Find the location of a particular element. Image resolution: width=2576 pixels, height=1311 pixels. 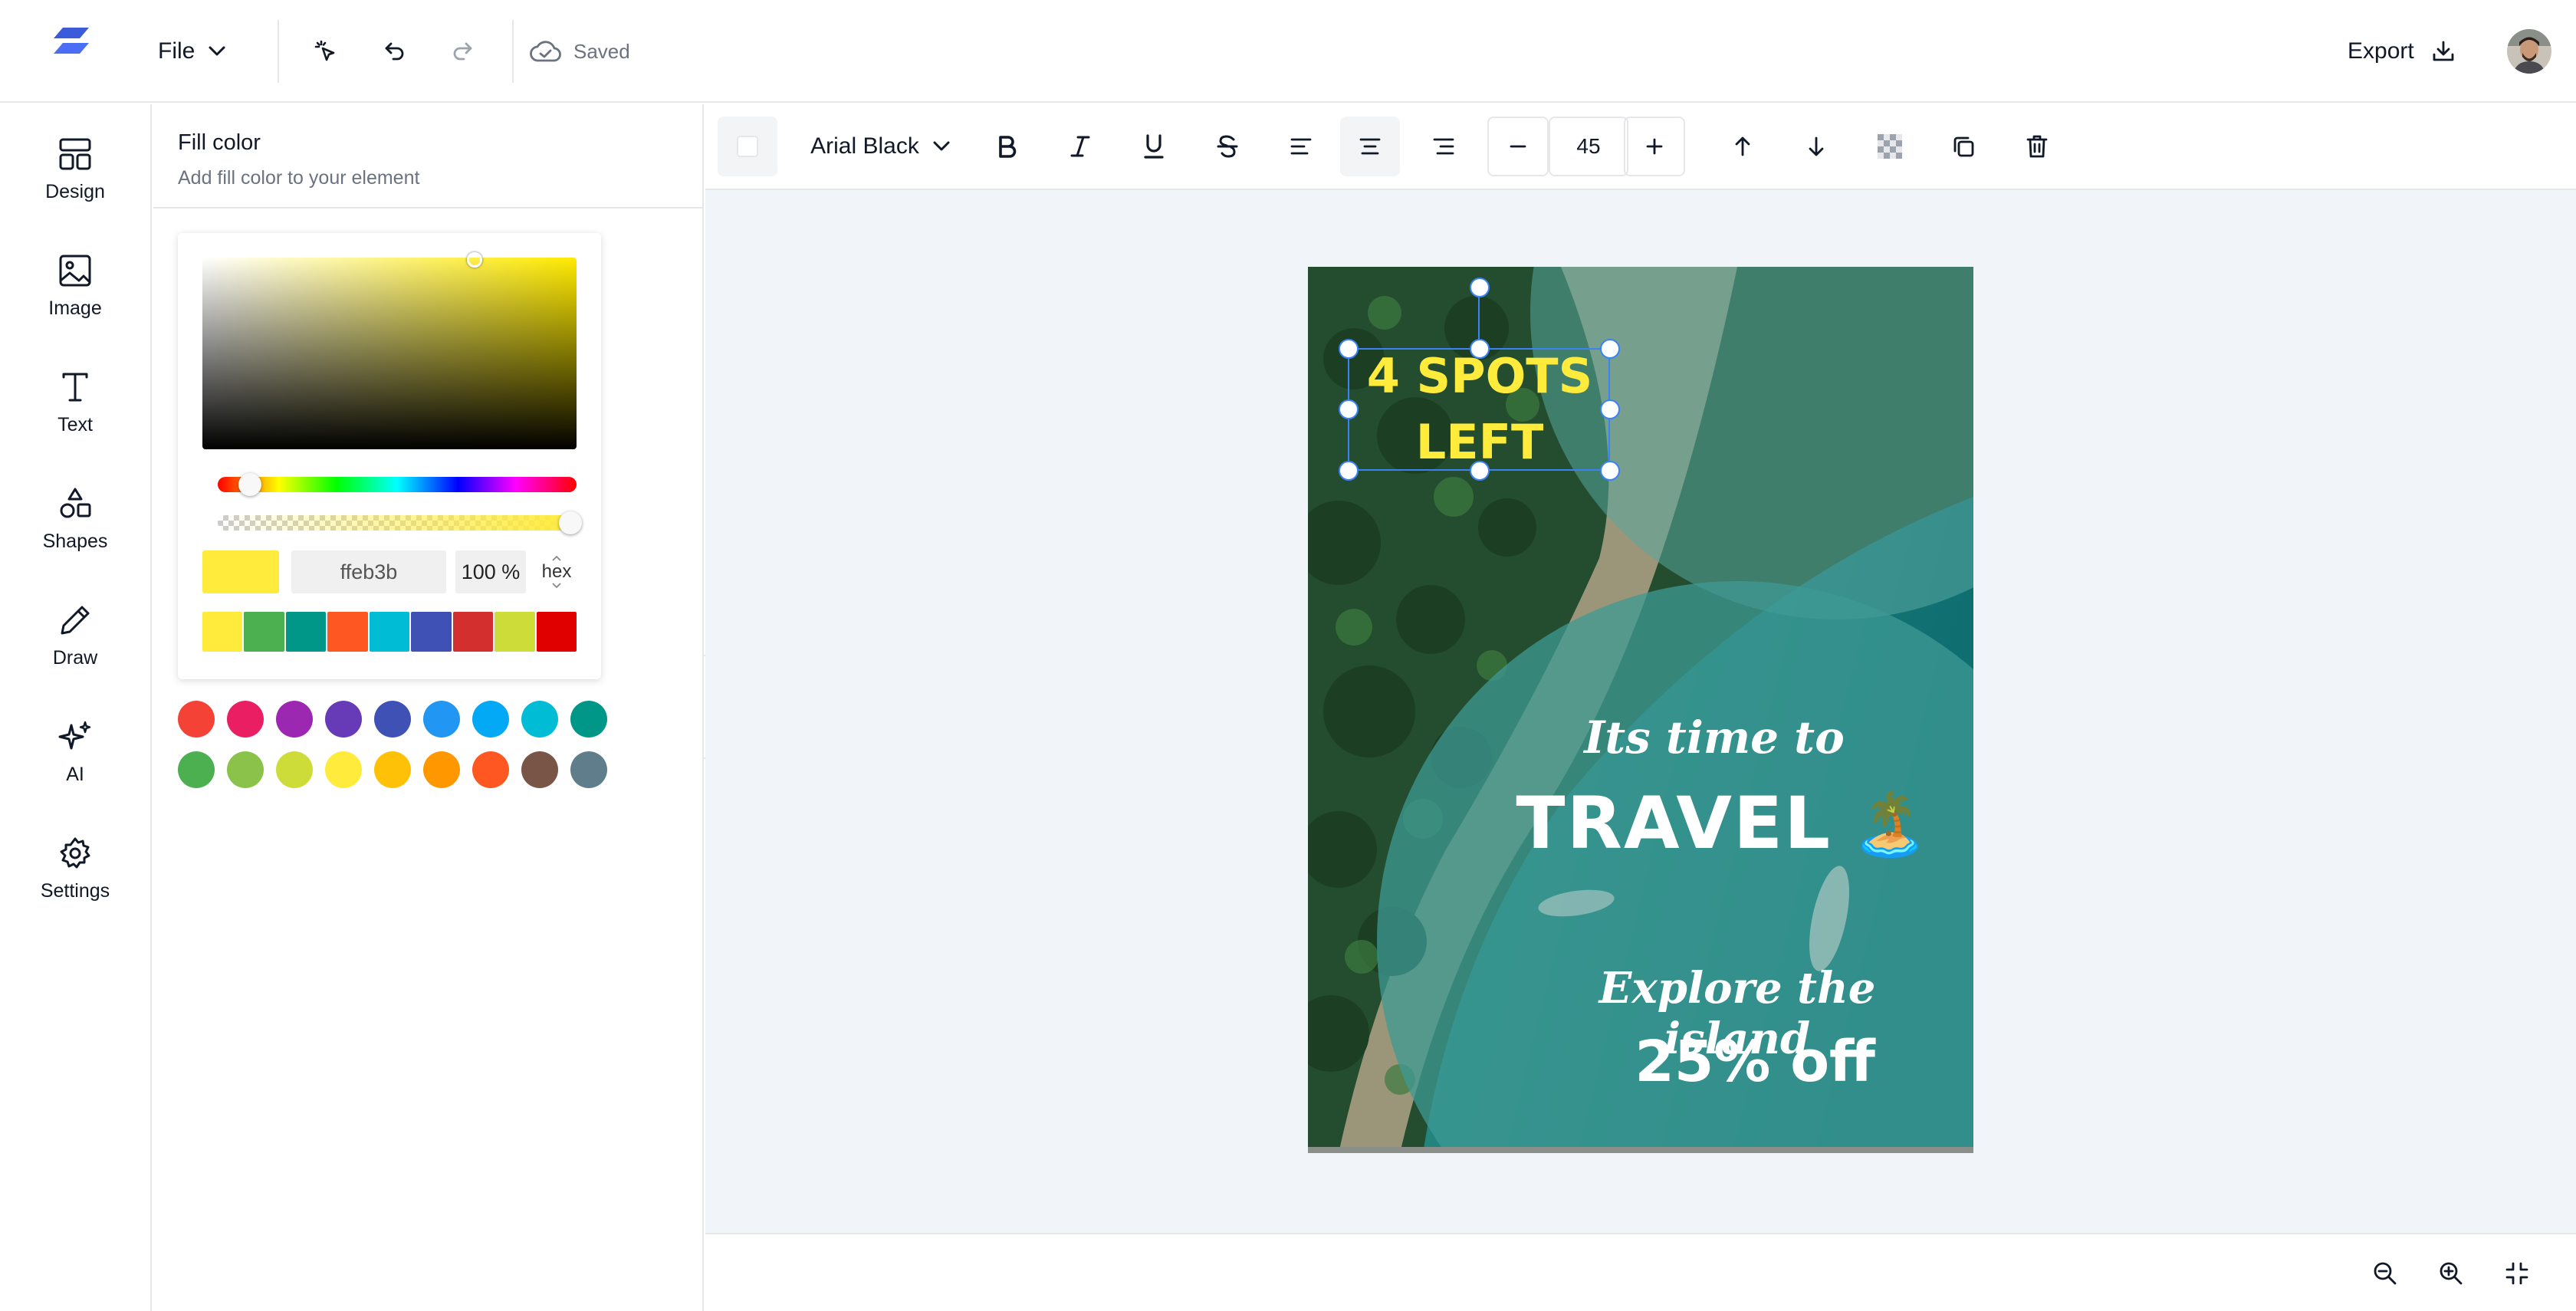

color-mode-toggle: hex is located at coordinates (557, 572).